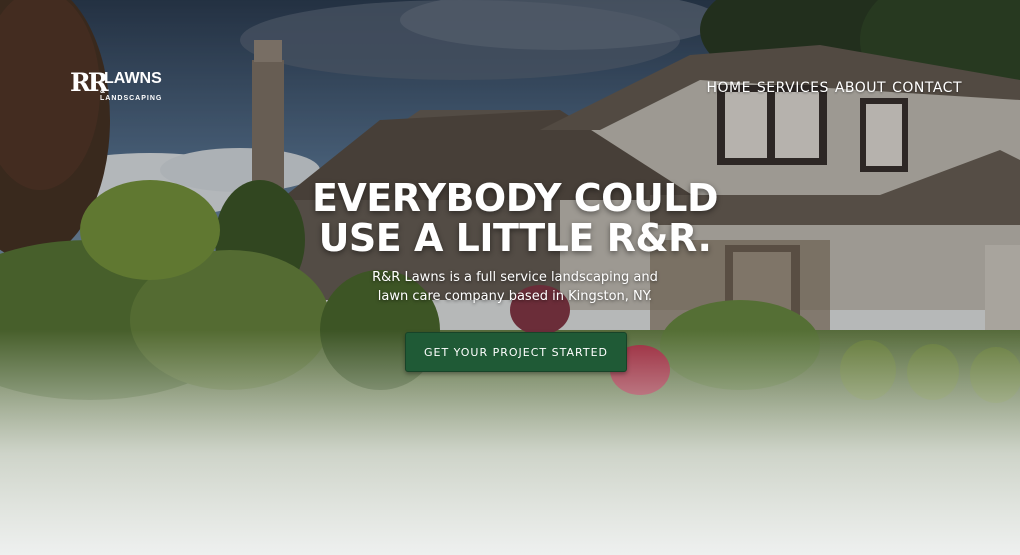 The height and width of the screenshot is (555, 1020). What do you see at coordinates (131, 95) in the screenshot?
I see `logo-tagline: & LANDSCAPING` at bounding box center [131, 95].